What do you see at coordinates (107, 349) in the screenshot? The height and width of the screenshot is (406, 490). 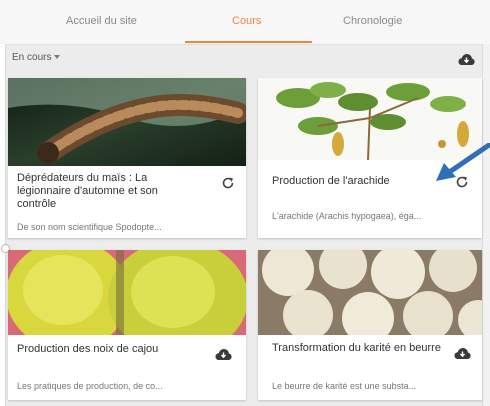 I see `course-title: Production des noix de cajou` at bounding box center [107, 349].